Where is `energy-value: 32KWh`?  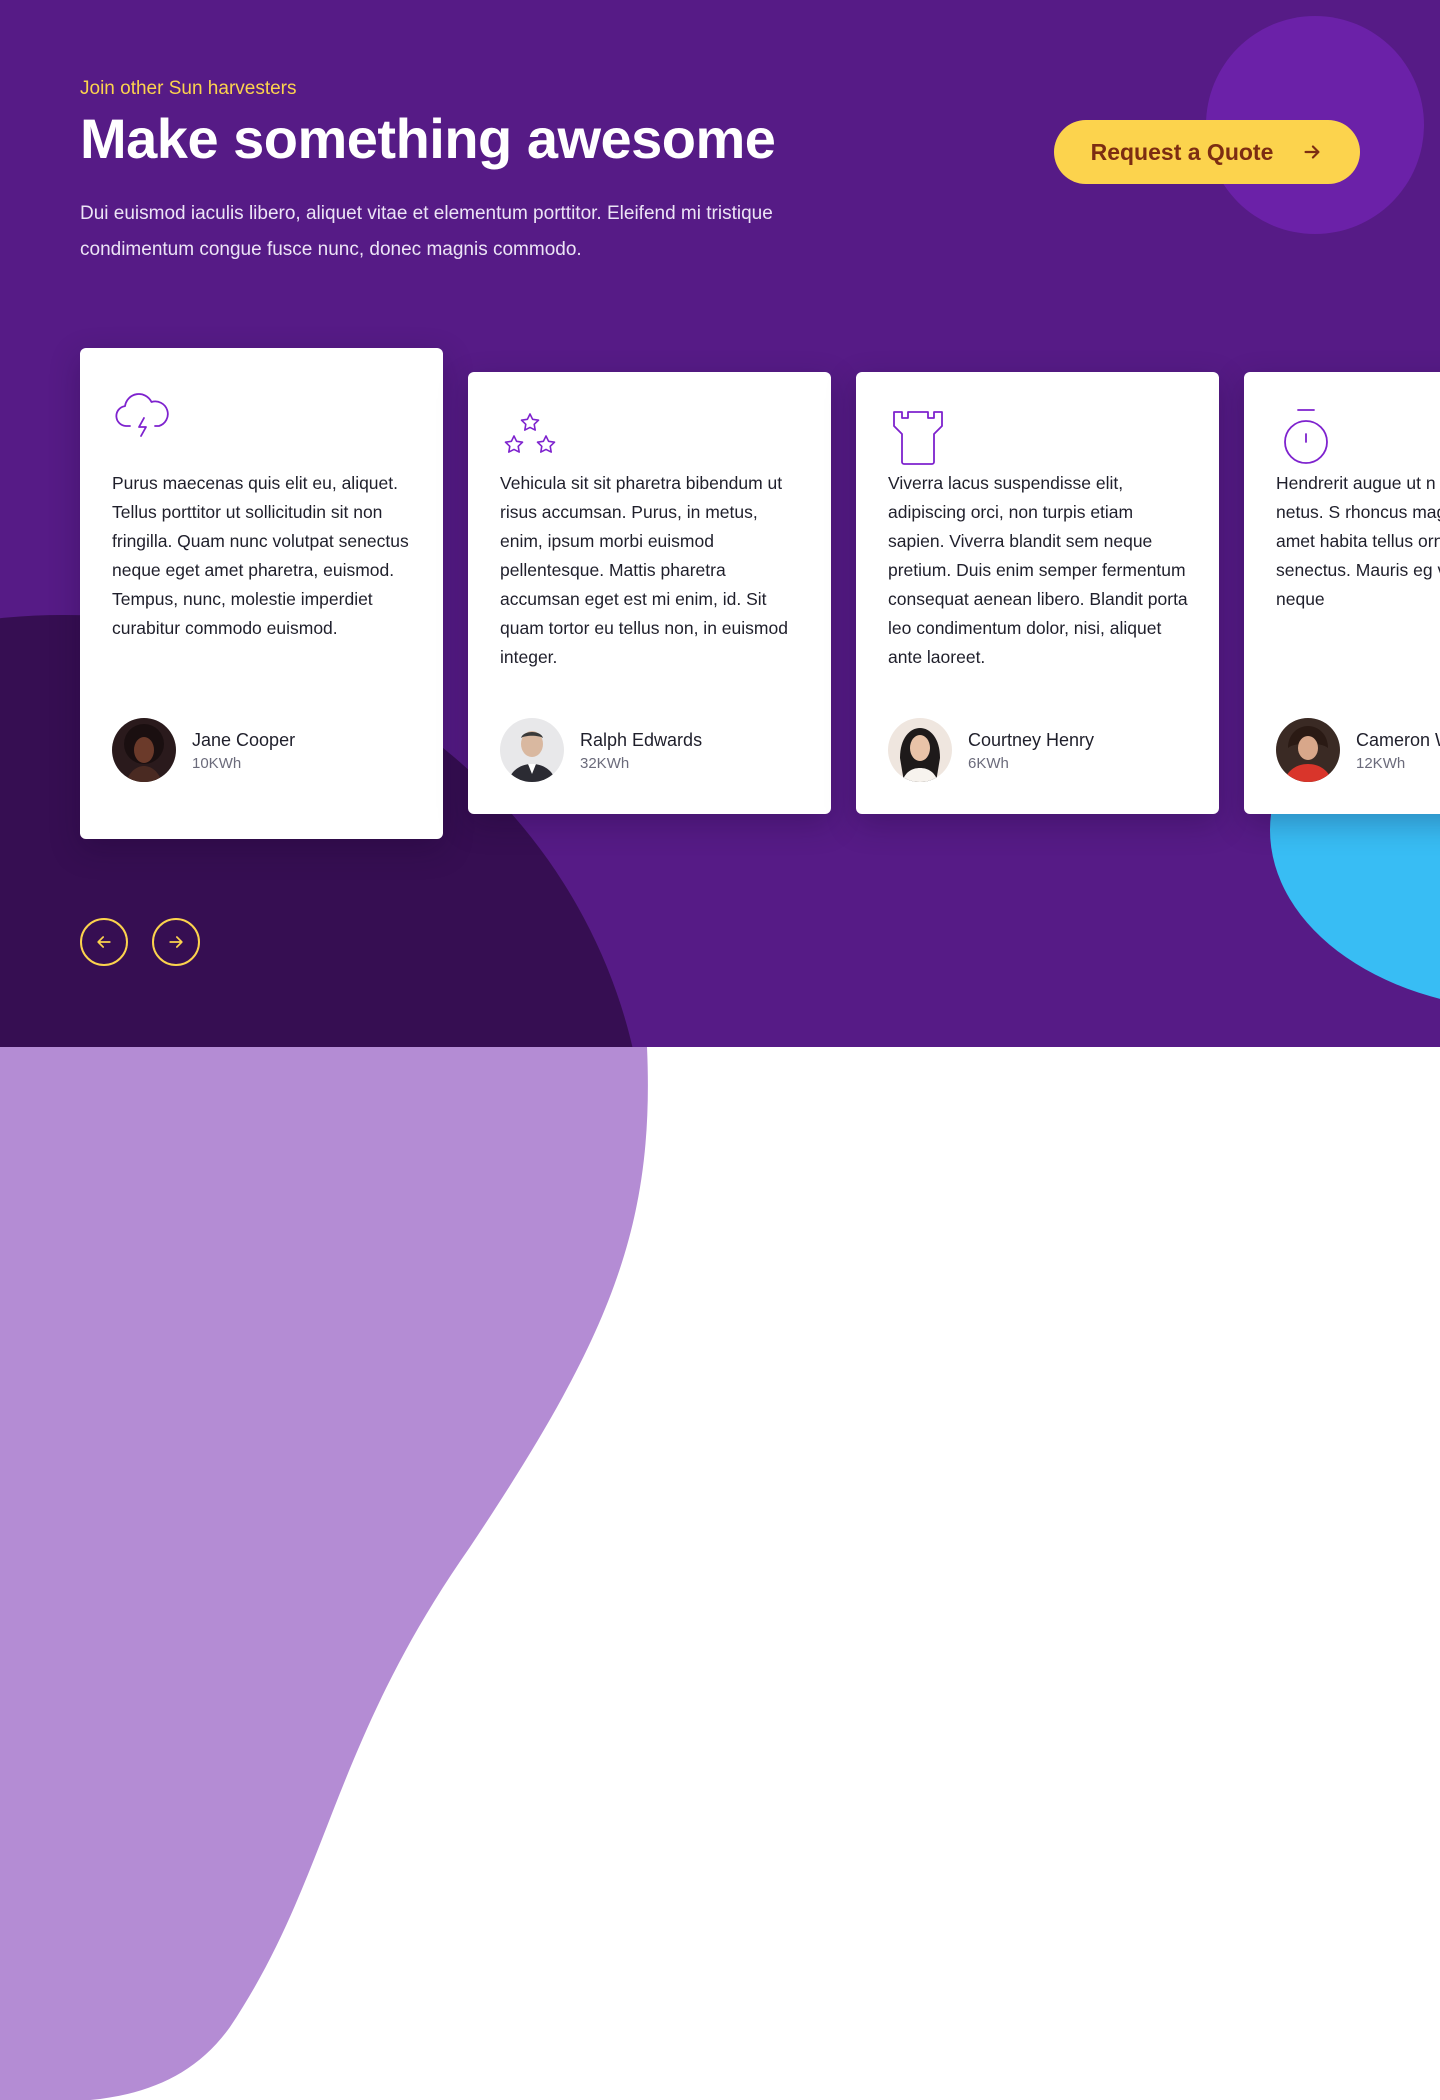
energy-value: 32KWh is located at coordinates (605, 763).